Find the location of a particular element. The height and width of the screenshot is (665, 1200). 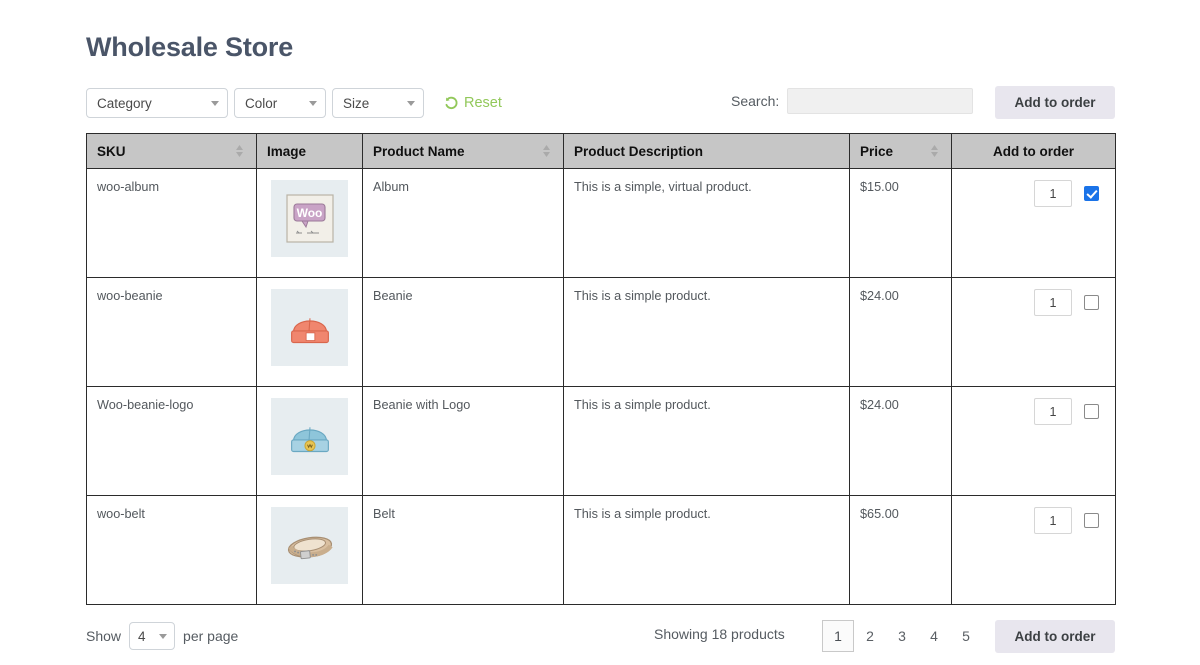

cell-sku: woo-album is located at coordinates (171, 223).